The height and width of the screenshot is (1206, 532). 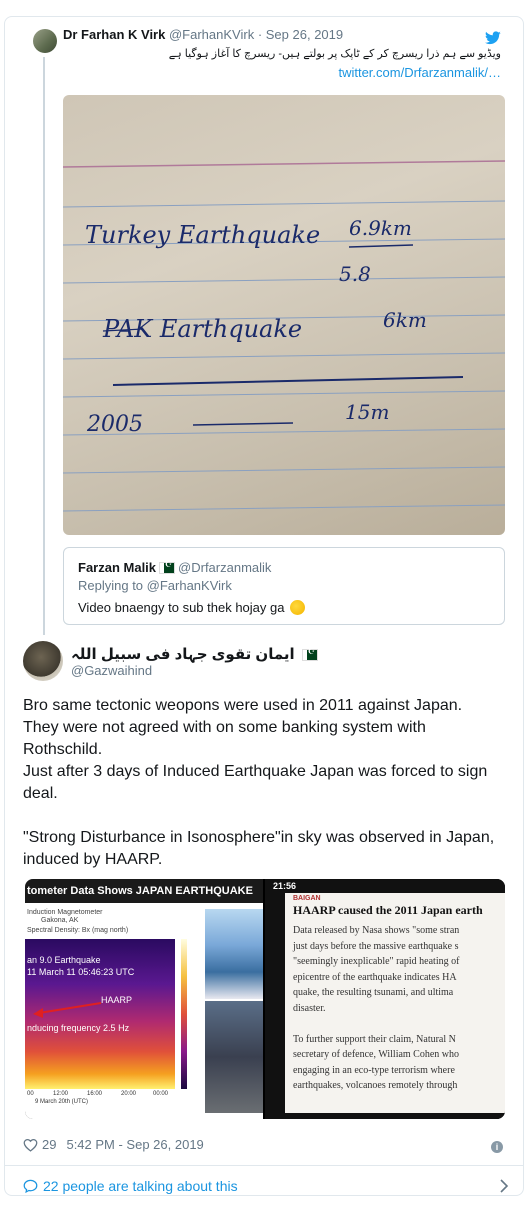 I want to click on parent-author-handle: @FarhanKVirk, so click(x=211, y=34).